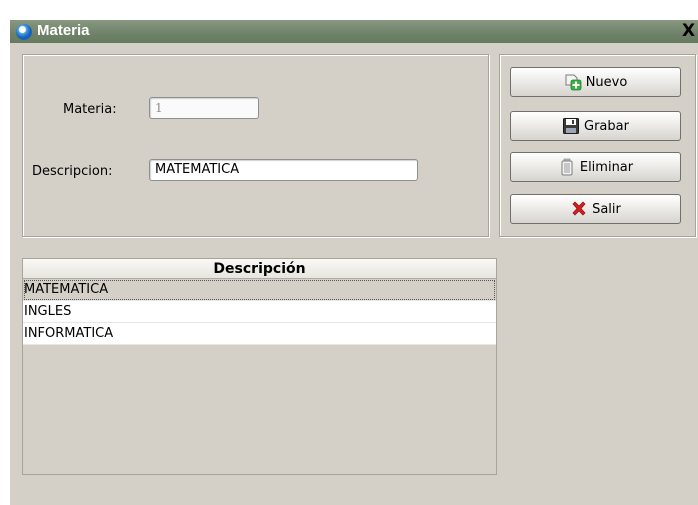  What do you see at coordinates (606, 209) in the screenshot?
I see `salir-label: Salir` at bounding box center [606, 209].